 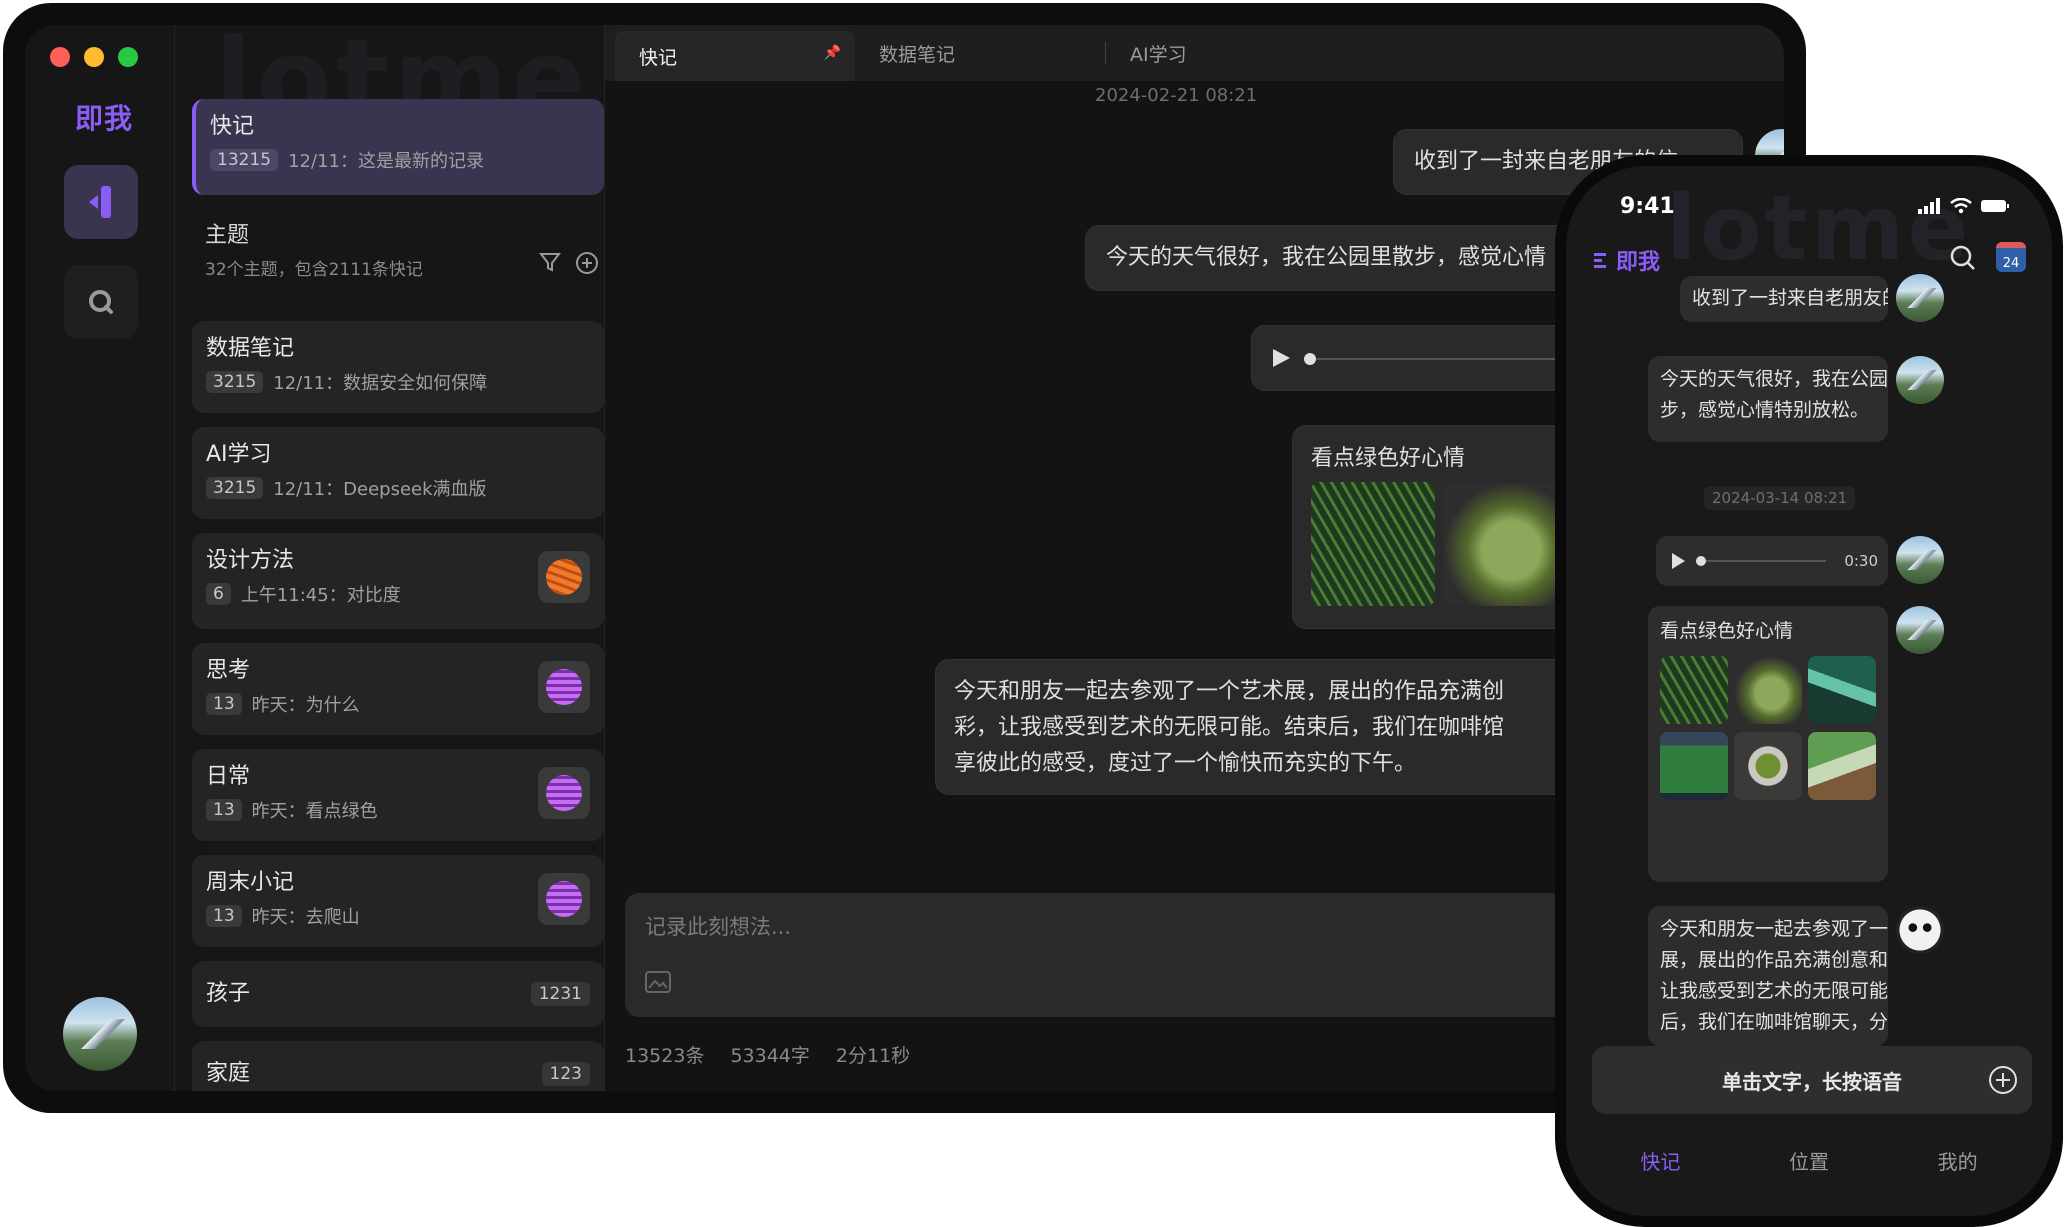 What do you see at coordinates (398, 473) in the screenshot?
I see `notebook-ai-learning: AI学习 3215 12/11：Deepseek满血版` at bounding box center [398, 473].